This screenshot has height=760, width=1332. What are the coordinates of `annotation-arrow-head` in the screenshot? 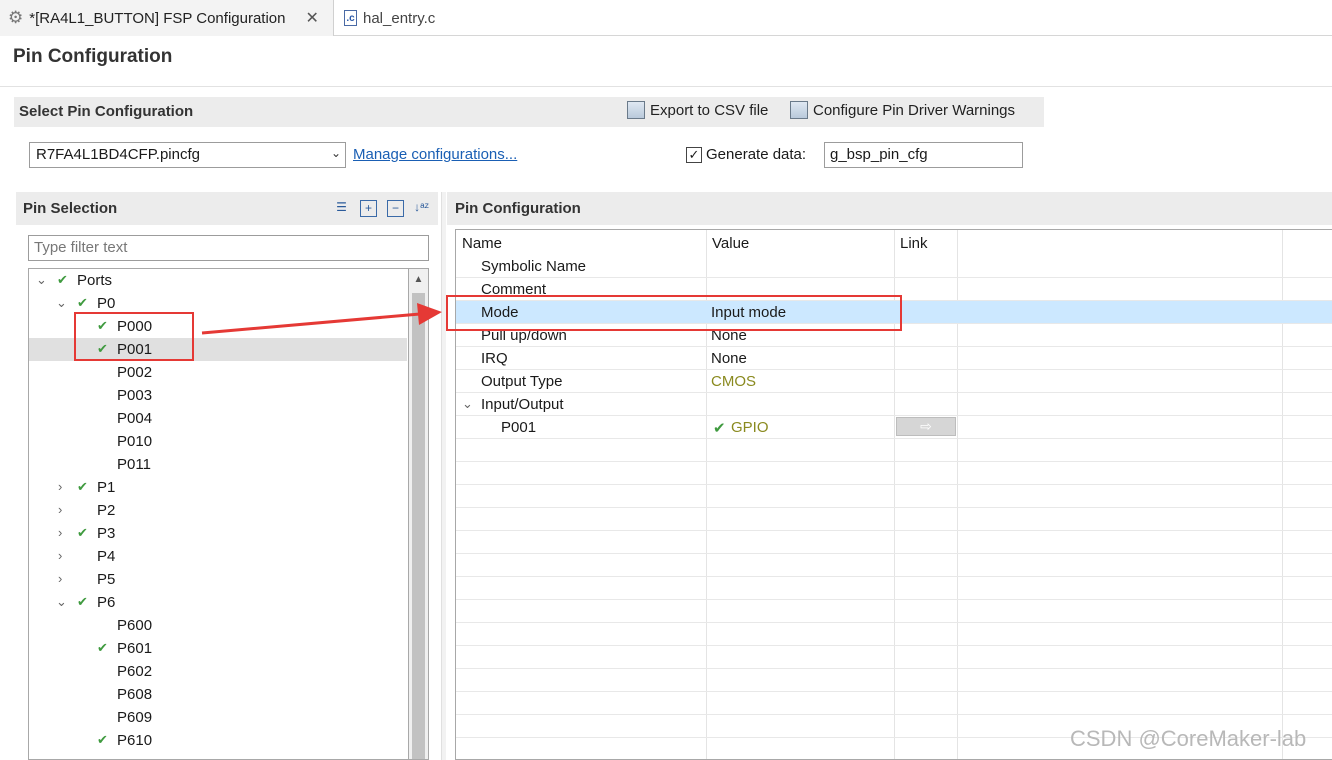 It's located at (429, 314).